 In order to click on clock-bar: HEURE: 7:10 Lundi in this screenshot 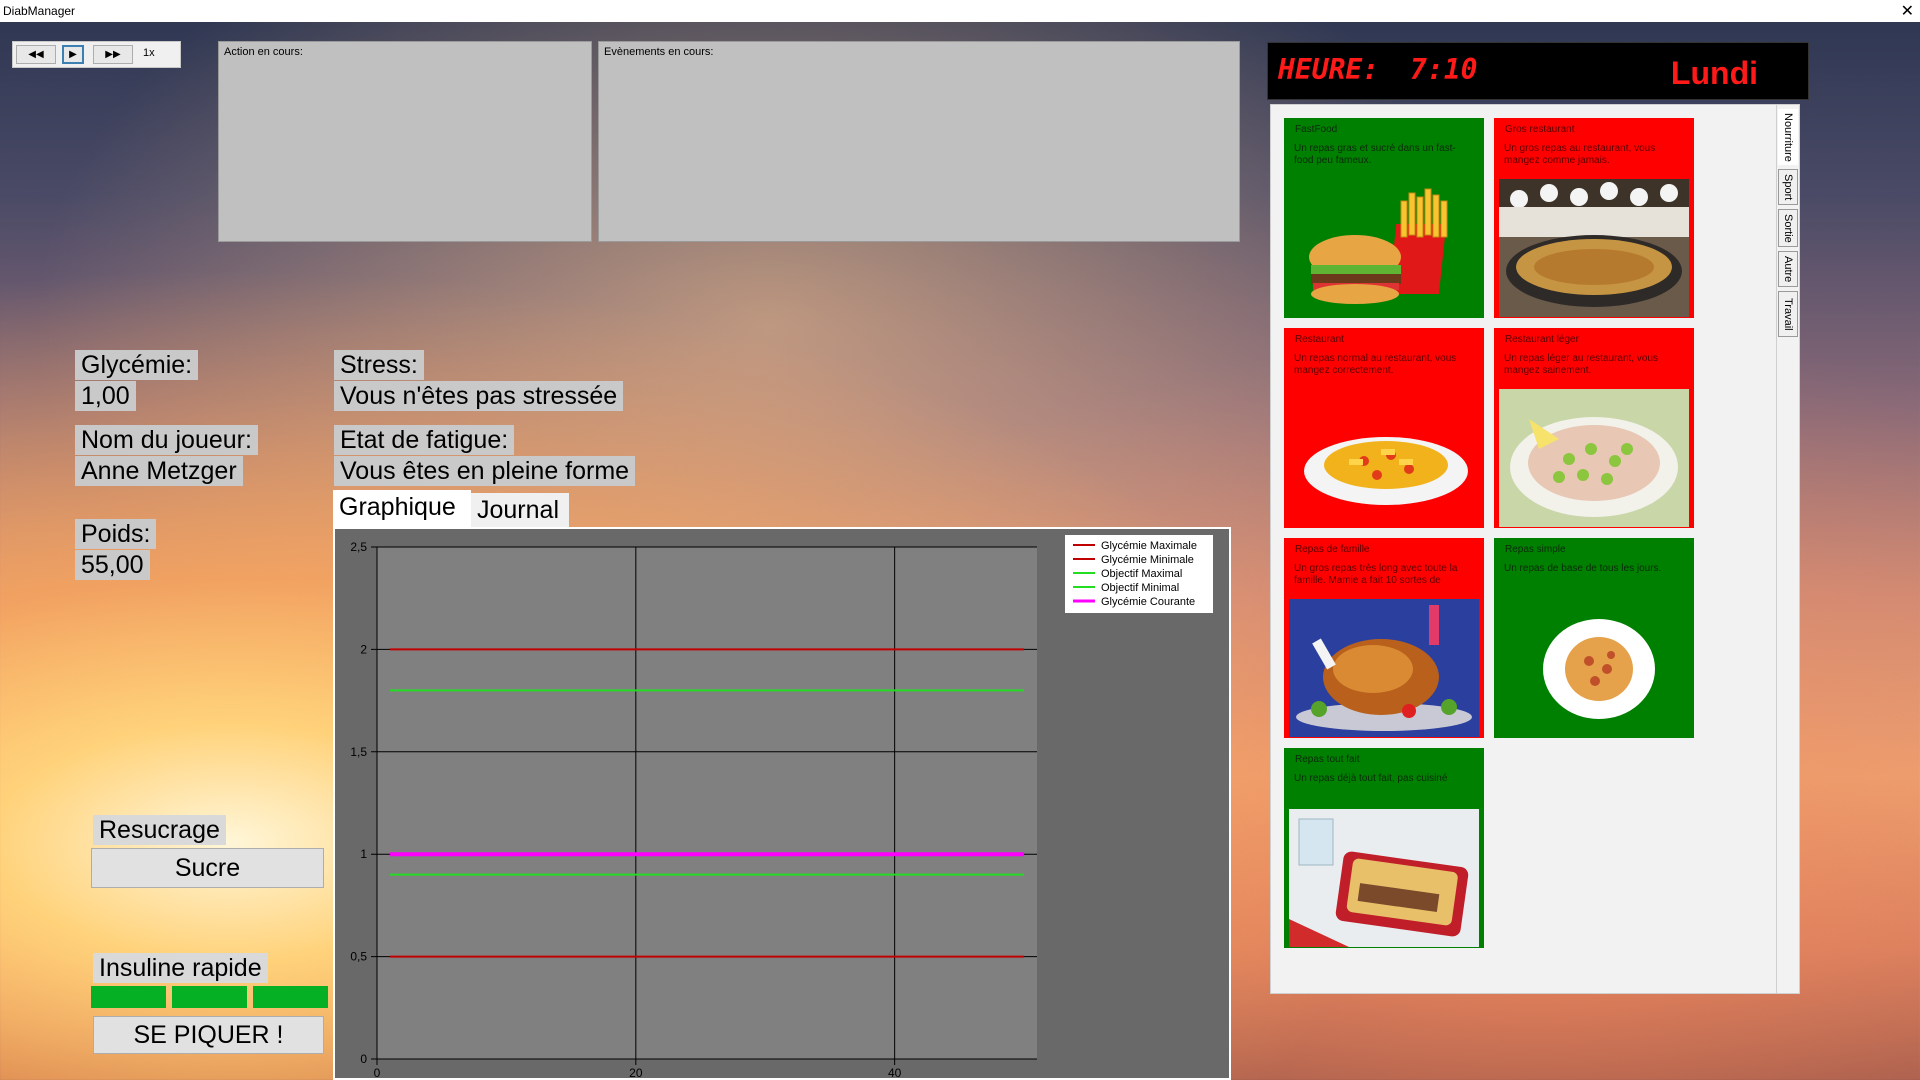, I will do `click(1538, 71)`.